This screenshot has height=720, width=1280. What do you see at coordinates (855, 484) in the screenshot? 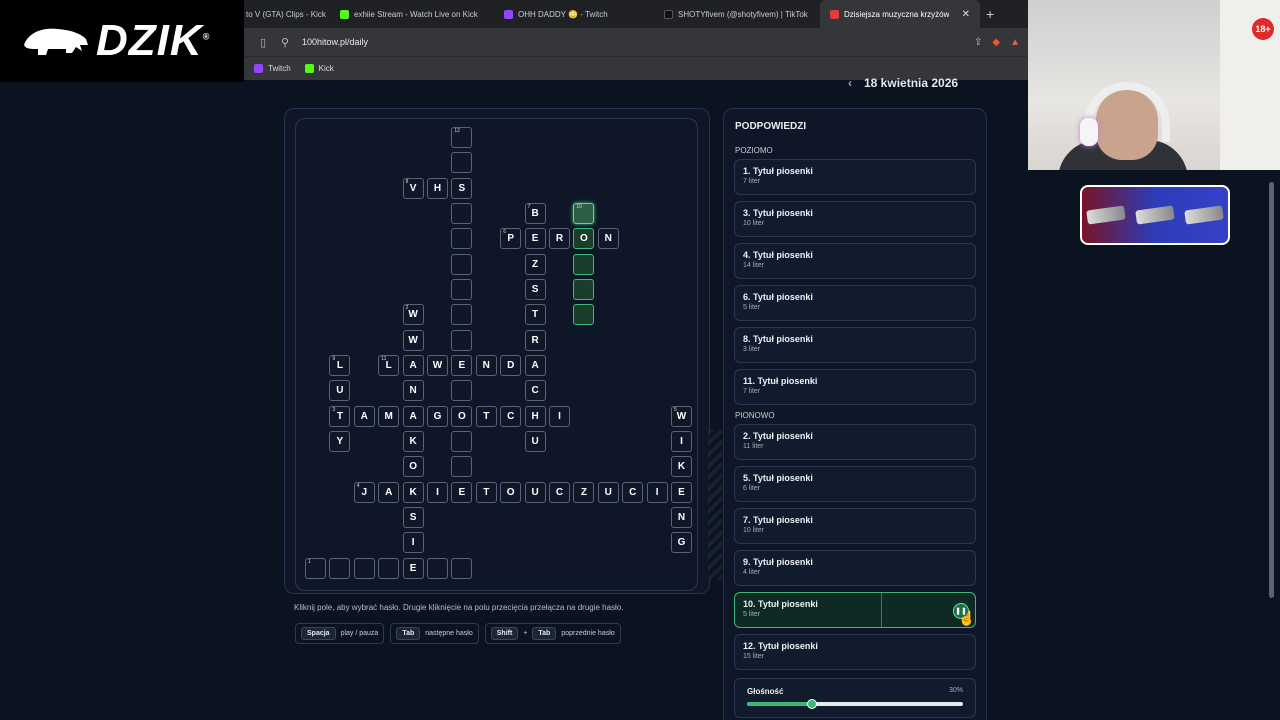
I see `clue-down-item: 5. Tytuł piosenki 6 liter` at bounding box center [855, 484].